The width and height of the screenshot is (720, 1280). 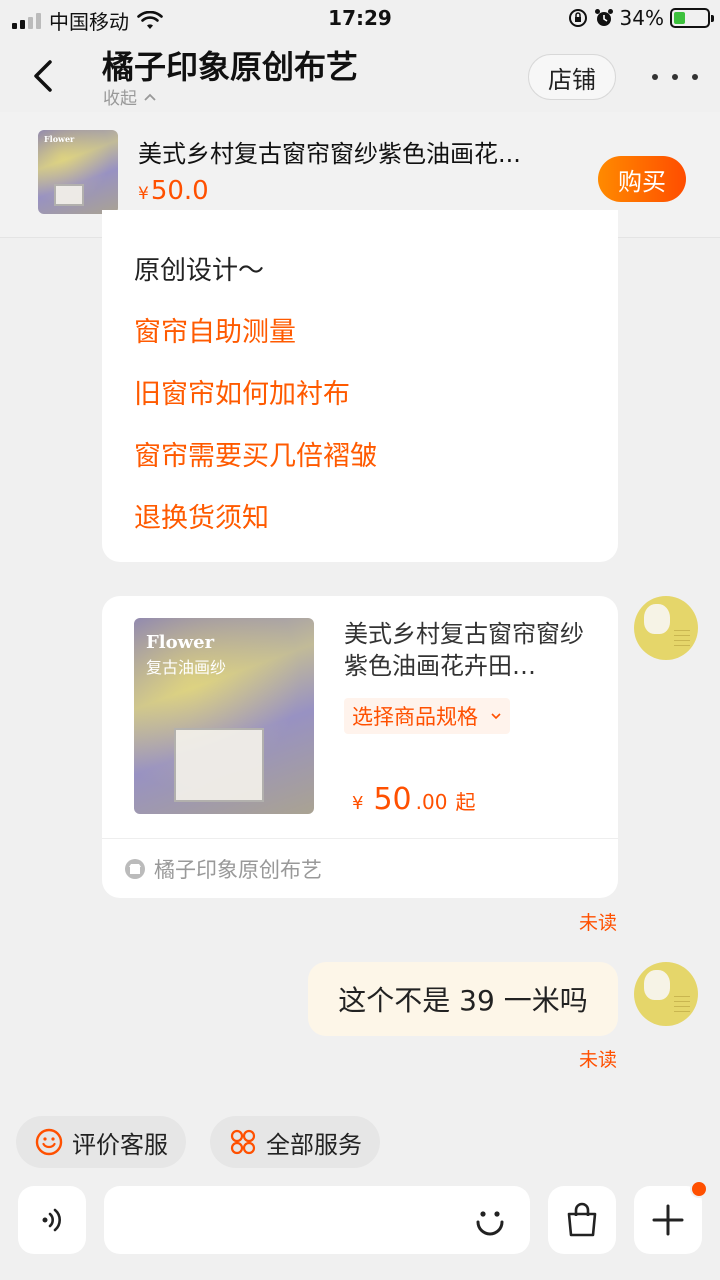 What do you see at coordinates (413, 799) in the screenshot?
I see `product-card-price: ¥ 50.00 起` at bounding box center [413, 799].